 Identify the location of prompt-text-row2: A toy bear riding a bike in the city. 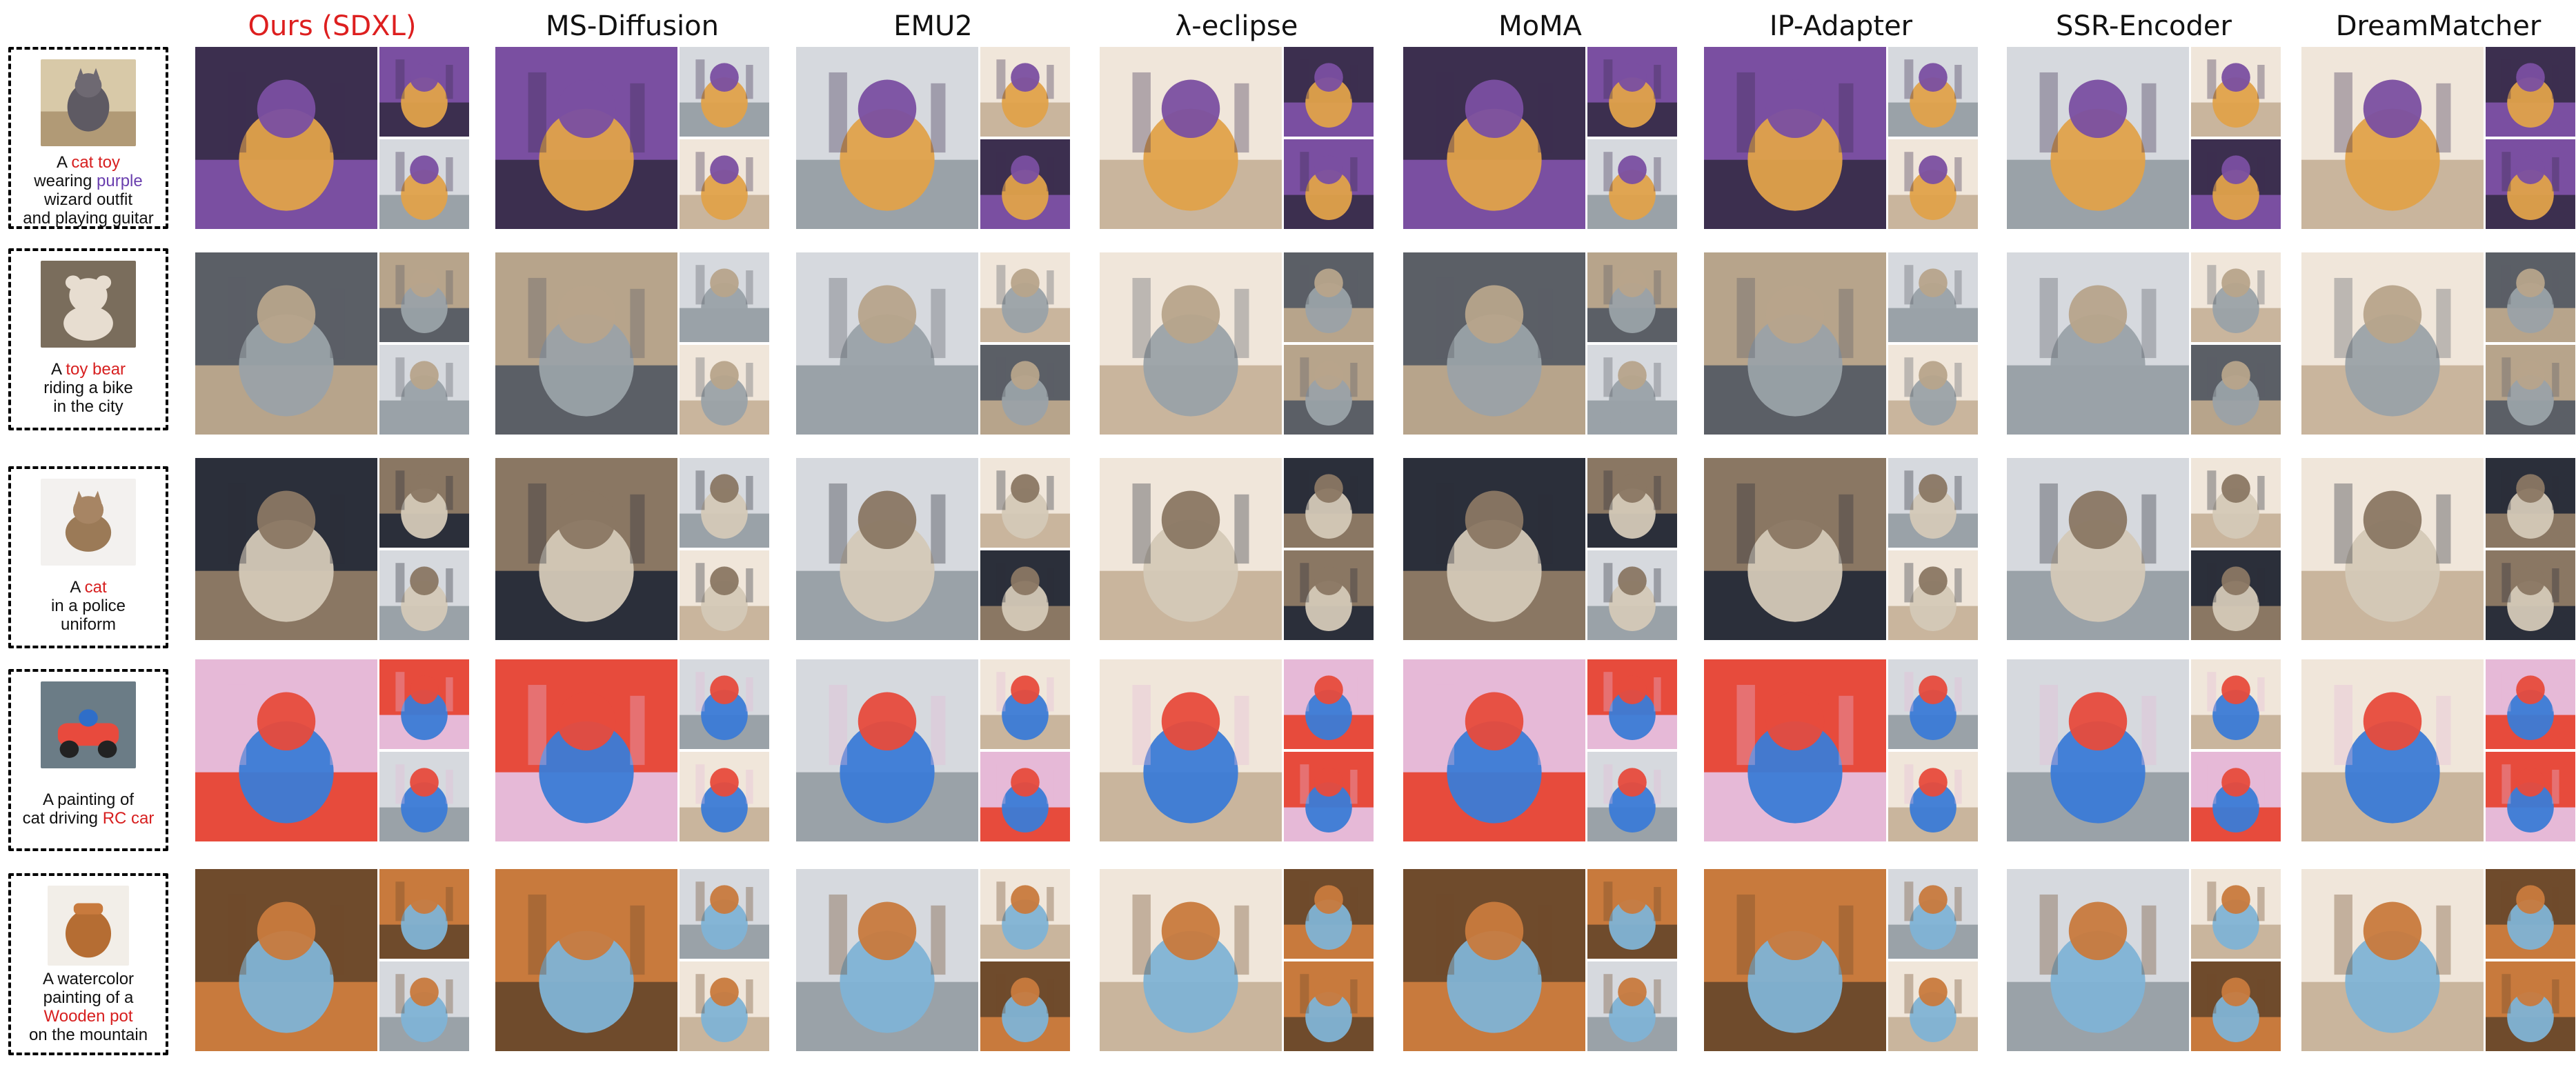
(88, 388).